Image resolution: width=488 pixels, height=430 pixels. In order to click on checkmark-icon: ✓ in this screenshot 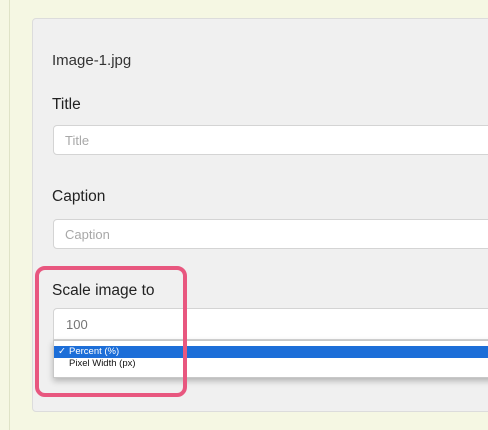, I will do `click(62, 351)`.